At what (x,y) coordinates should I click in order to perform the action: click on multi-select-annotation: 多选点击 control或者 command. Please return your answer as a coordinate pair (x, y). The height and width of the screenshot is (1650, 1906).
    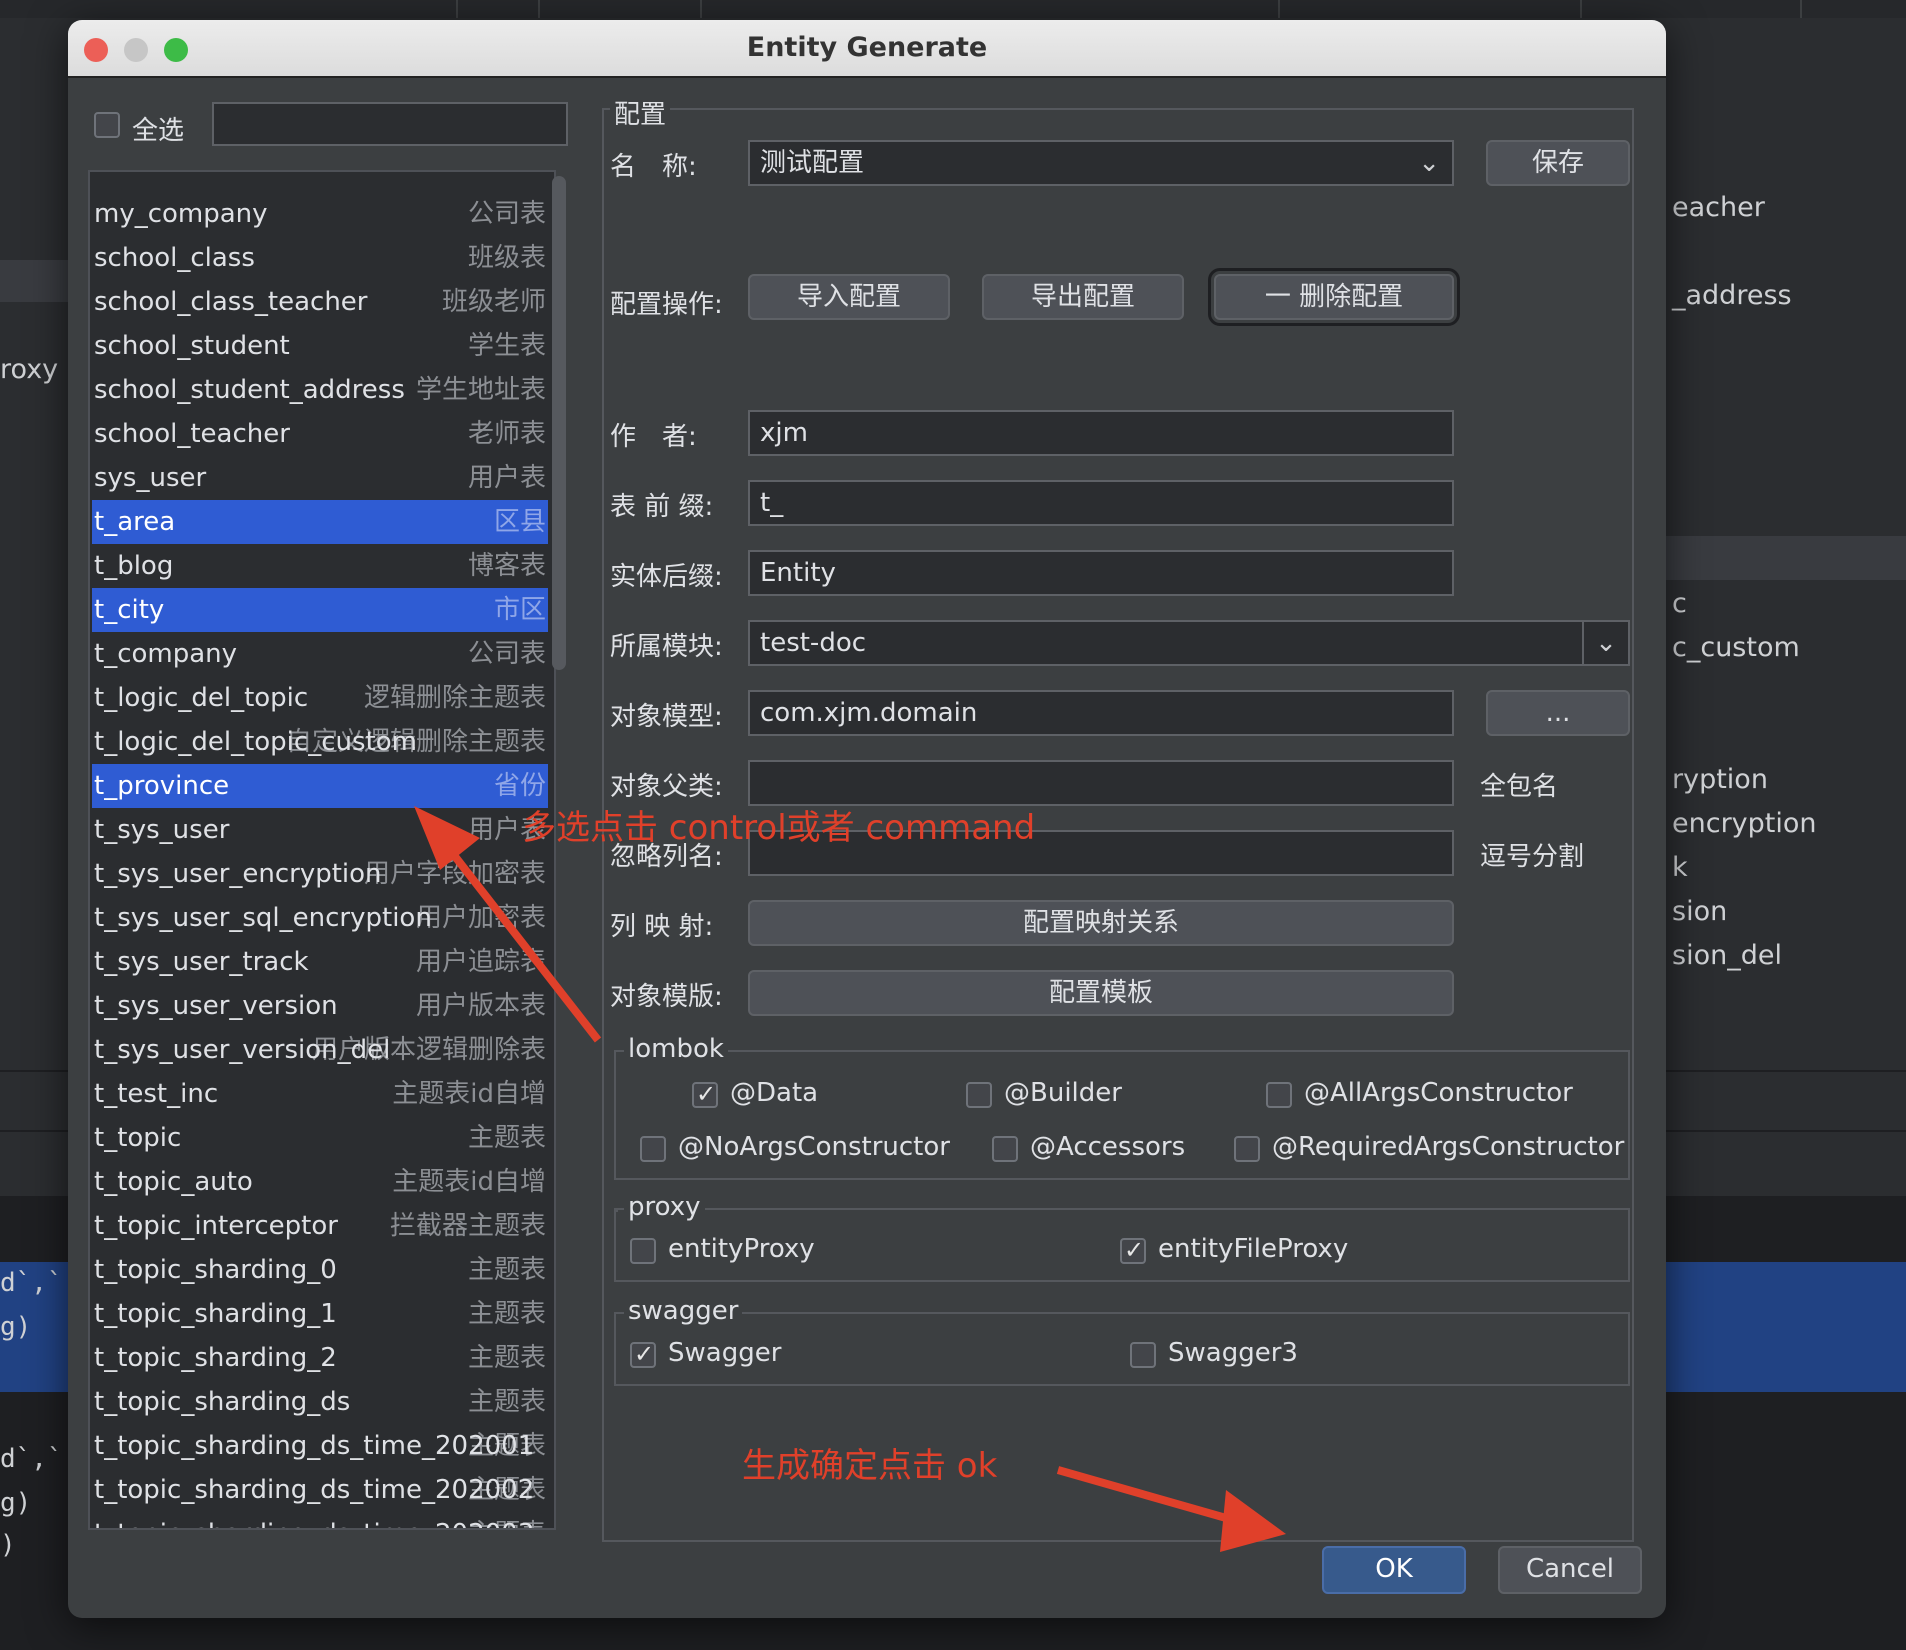
    Looking at the image, I should click on (779, 828).